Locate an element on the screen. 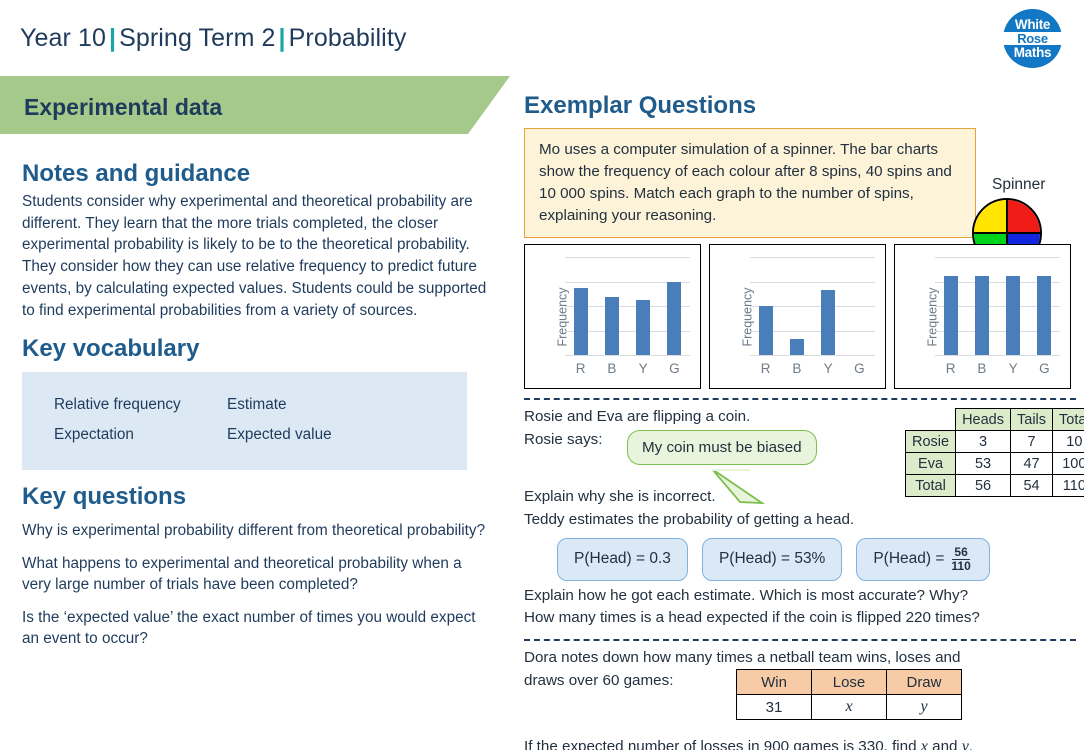 The width and height of the screenshot is (1084, 750). spinner-label: Spinner is located at coordinates (1019, 184).